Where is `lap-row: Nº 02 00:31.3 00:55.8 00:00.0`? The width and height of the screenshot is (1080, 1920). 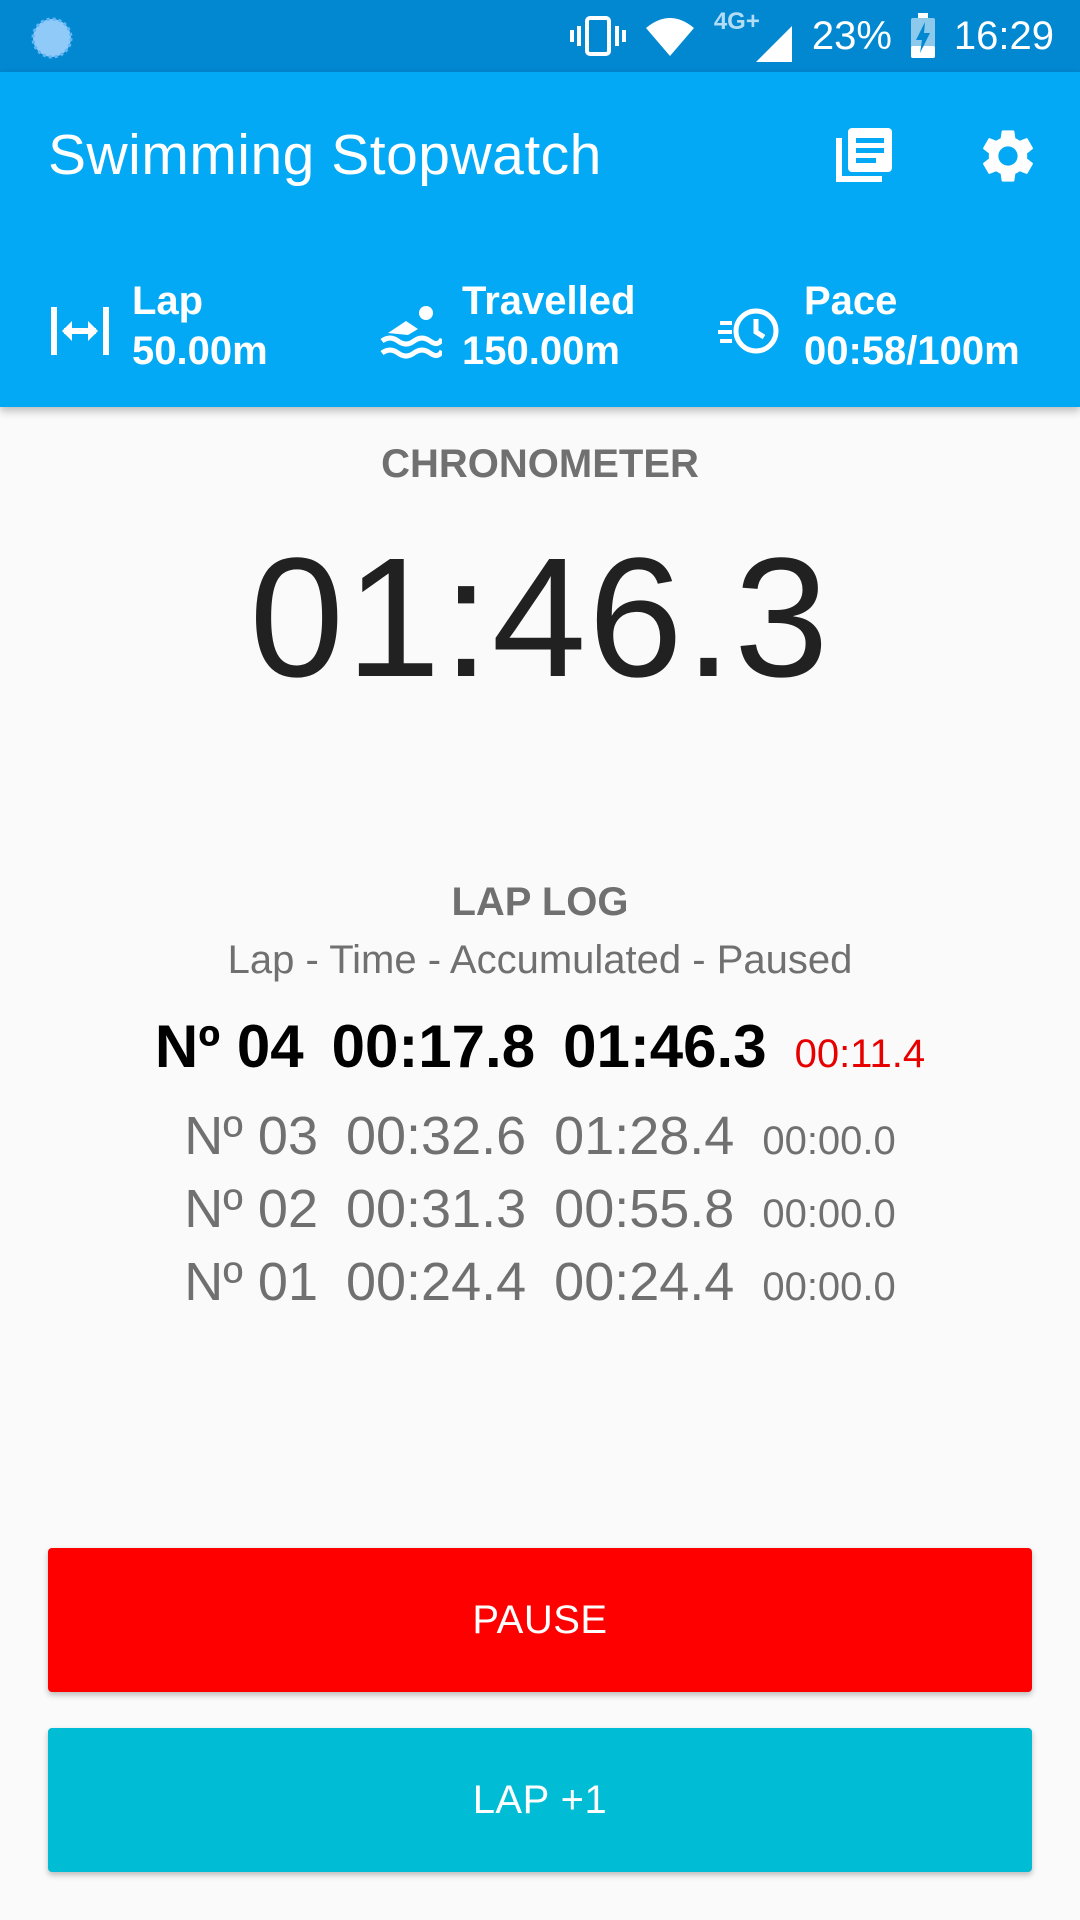
lap-row: Nº 02 00:31.3 00:55.8 00:00.0 is located at coordinates (540, 1209).